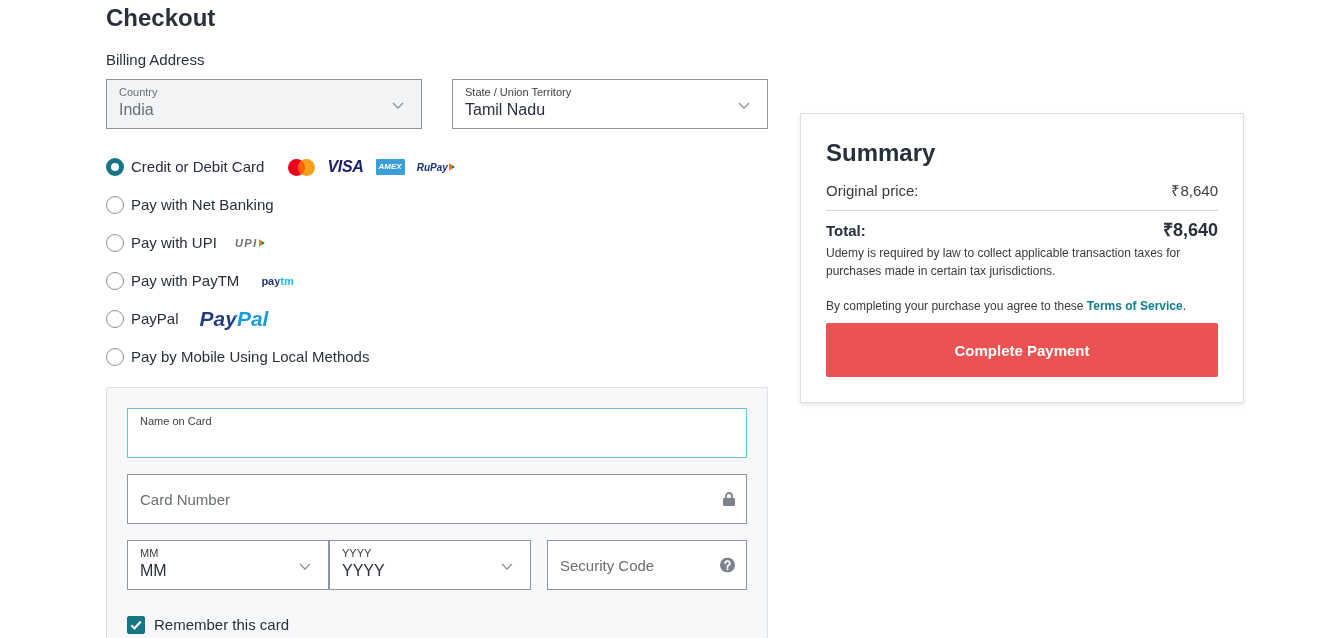  I want to click on payment-option-label: Pay with Net Banking, so click(202, 205).